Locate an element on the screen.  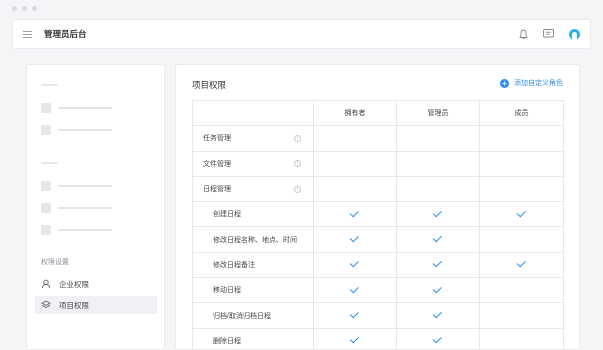
sidebar-item-enterprise-permission: 企业权限 is located at coordinates (96, 284).